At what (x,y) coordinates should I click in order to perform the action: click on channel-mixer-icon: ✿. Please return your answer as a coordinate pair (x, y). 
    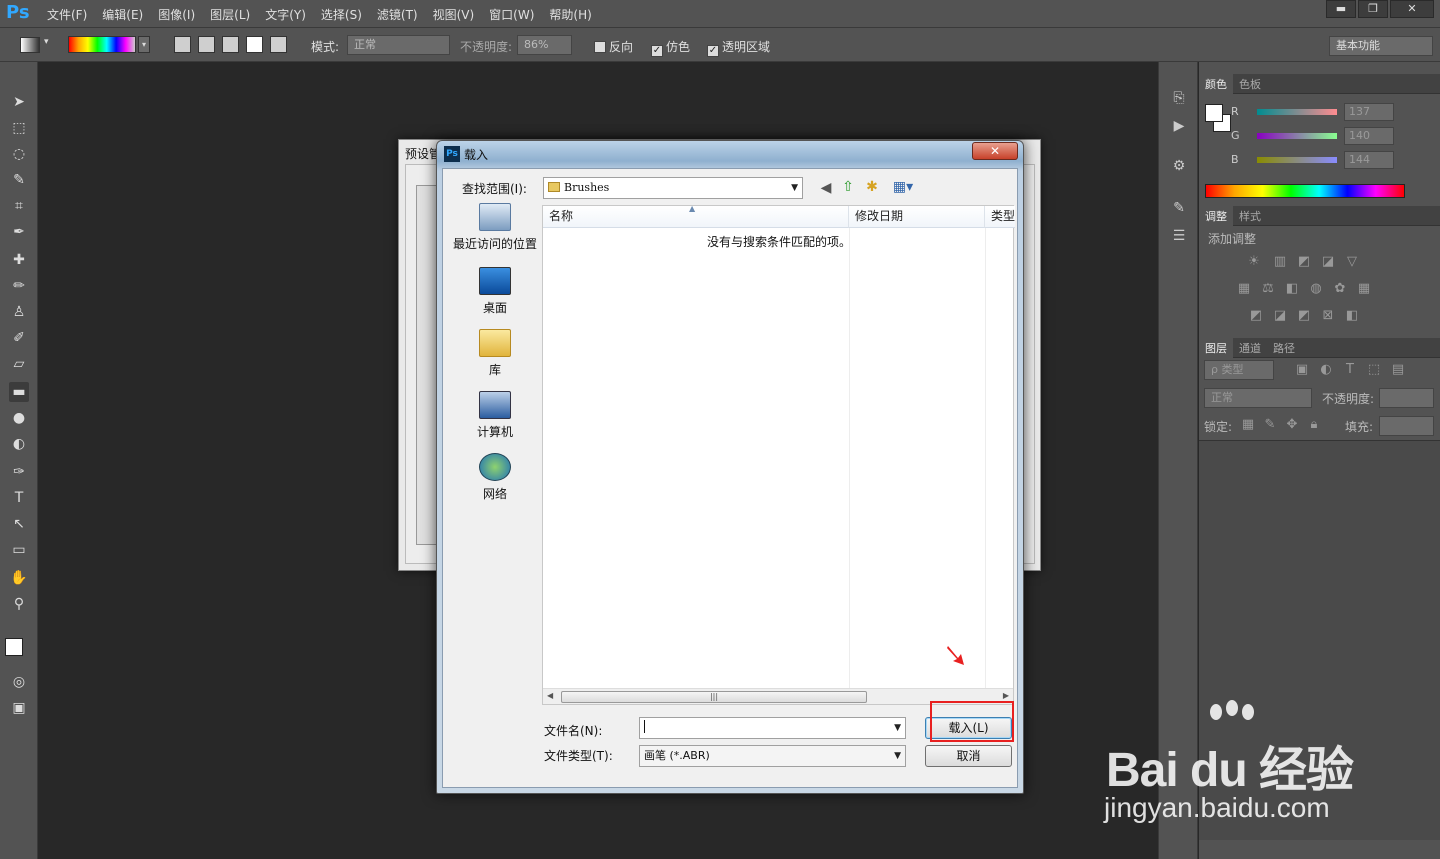
    Looking at the image, I should click on (1340, 289).